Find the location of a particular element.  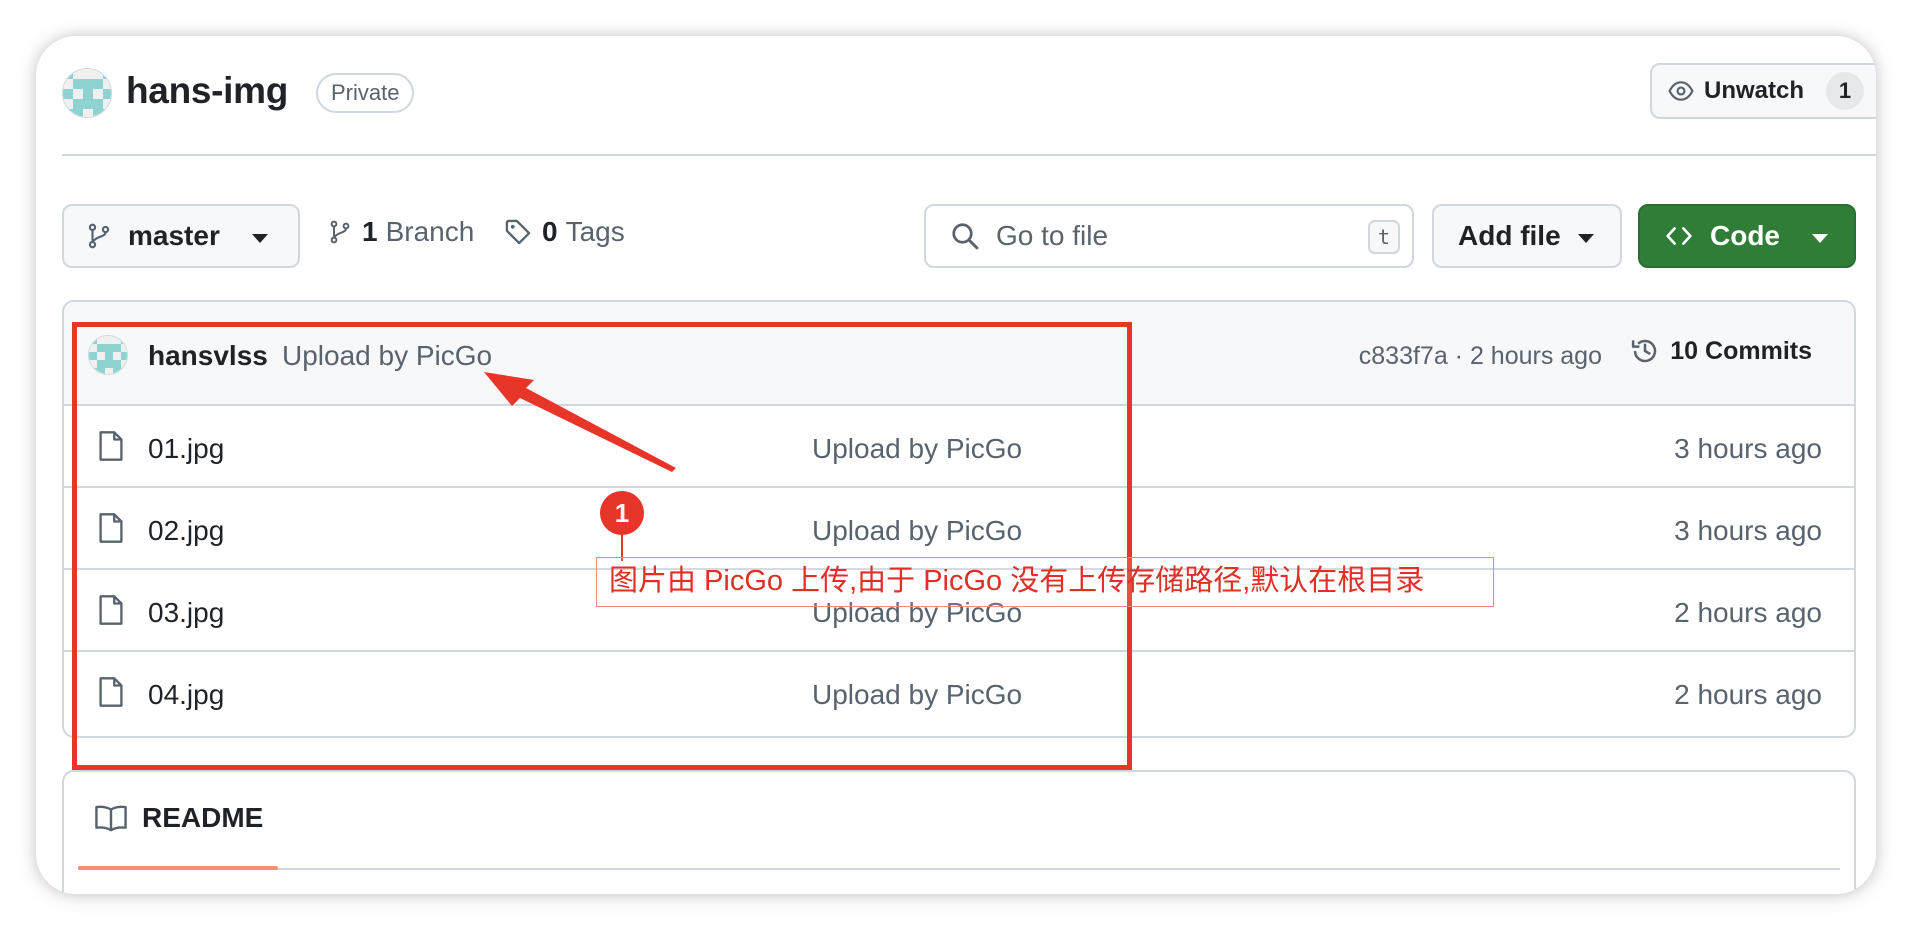

annotation-arrow-icon is located at coordinates (580, 422).